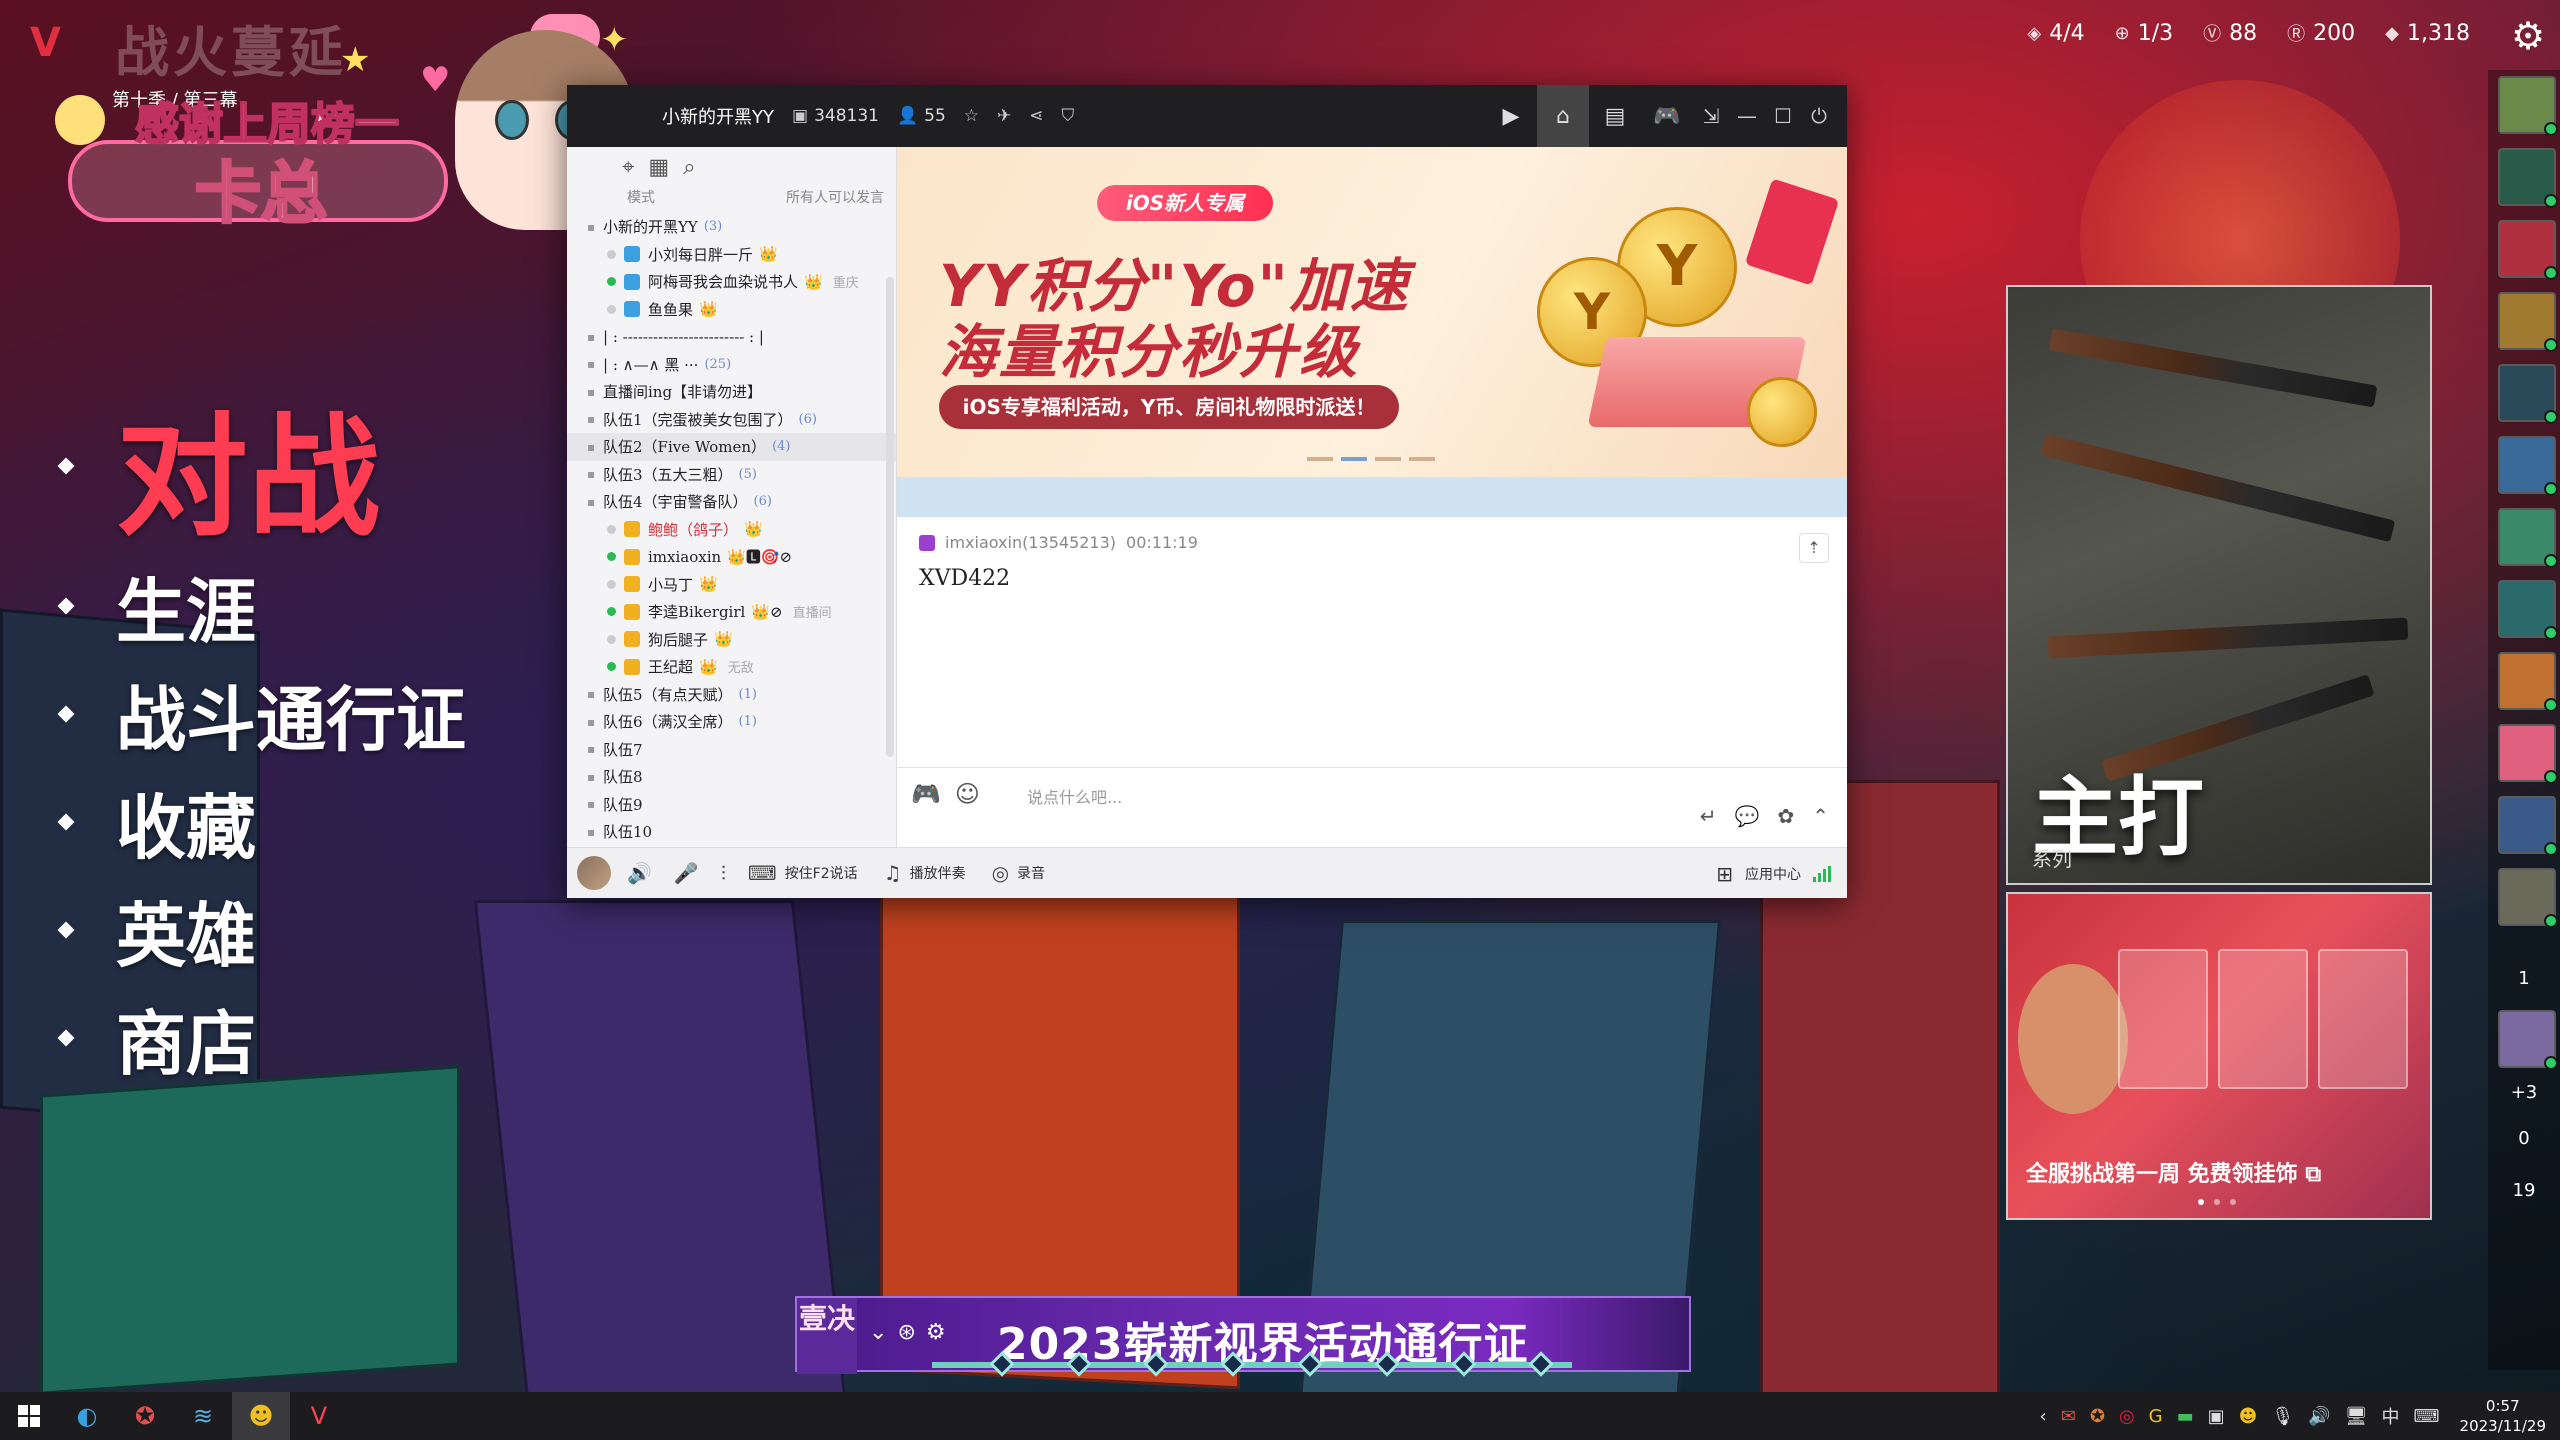 This screenshot has width=2560, height=1440. What do you see at coordinates (731, 640) in the screenshot?
I see `channel-member: 狗后腿子 👑` at bounding box center [731, 640].